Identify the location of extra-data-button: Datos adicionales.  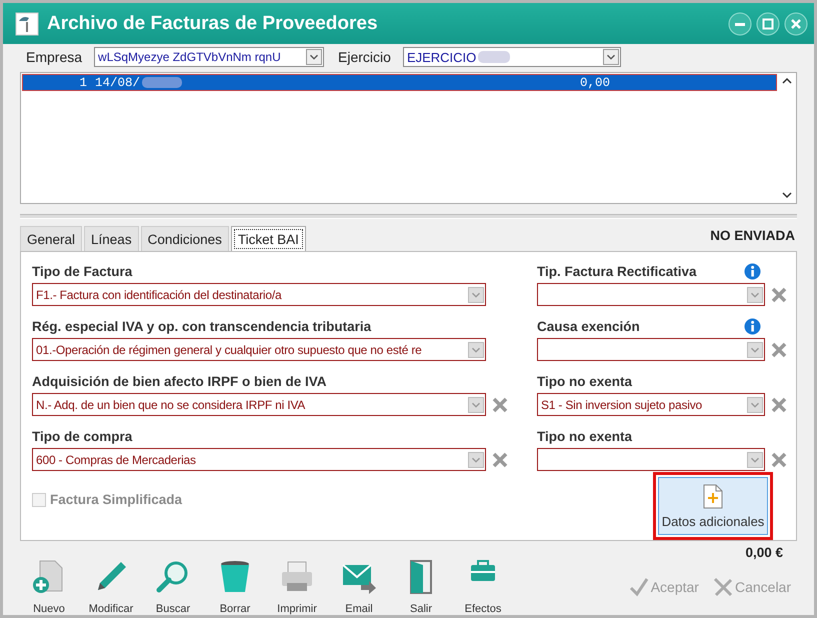
(713, 506).